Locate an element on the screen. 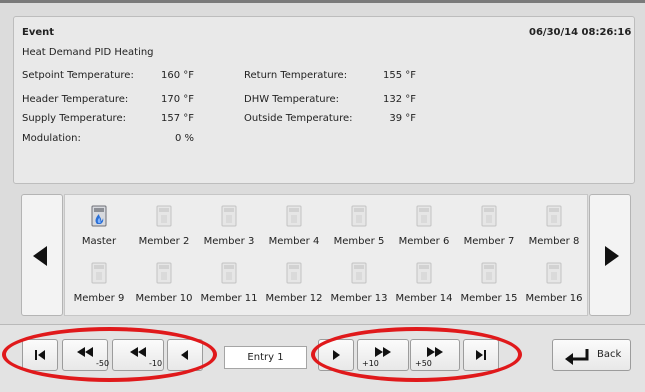 This screenshot has height=392, width=645. back-label: Back is located at coordinates (609, 354).